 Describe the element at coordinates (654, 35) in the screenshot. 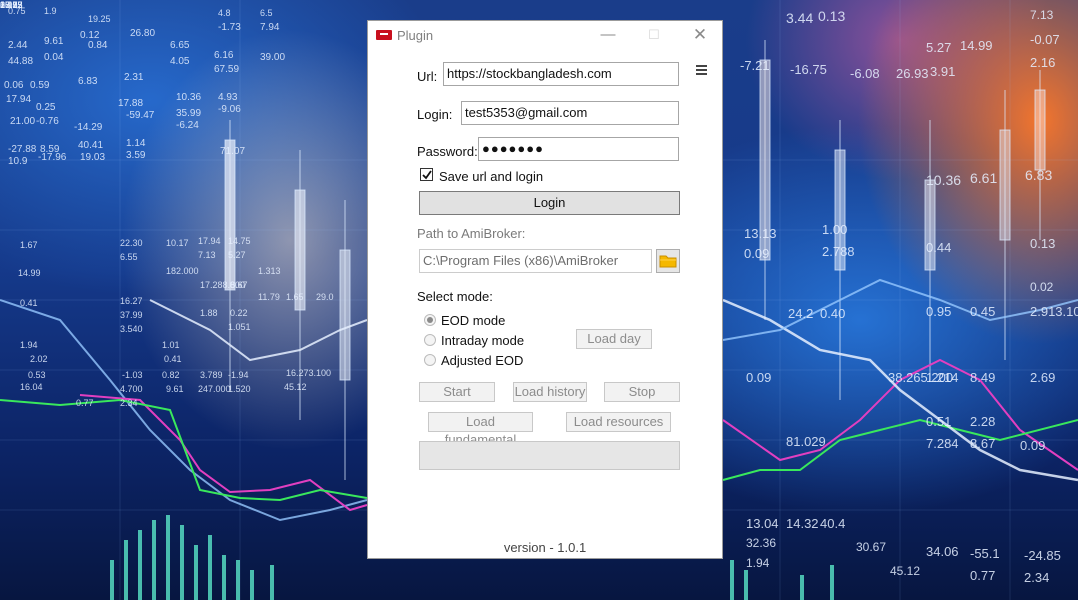

I see `maximize-button: ☐` at that location.